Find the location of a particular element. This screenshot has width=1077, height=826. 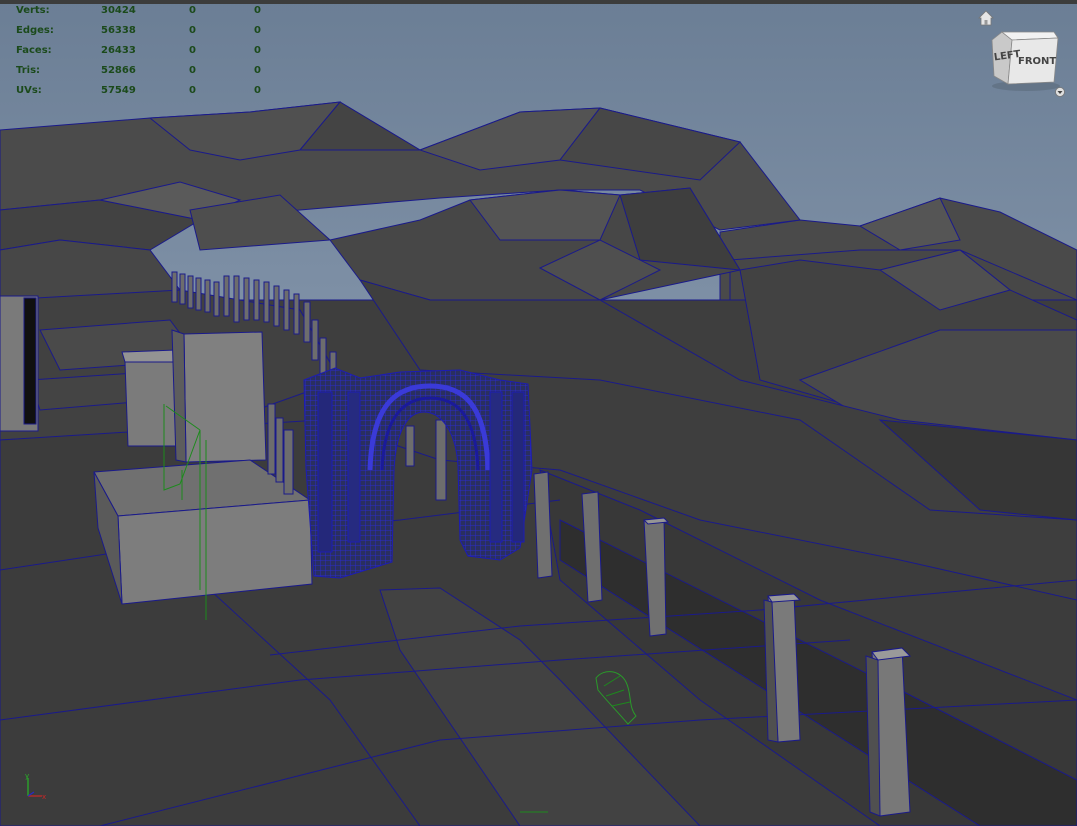

hud-row-tris: Tris: 52866 0 0 is located at coordinates (146, 75).